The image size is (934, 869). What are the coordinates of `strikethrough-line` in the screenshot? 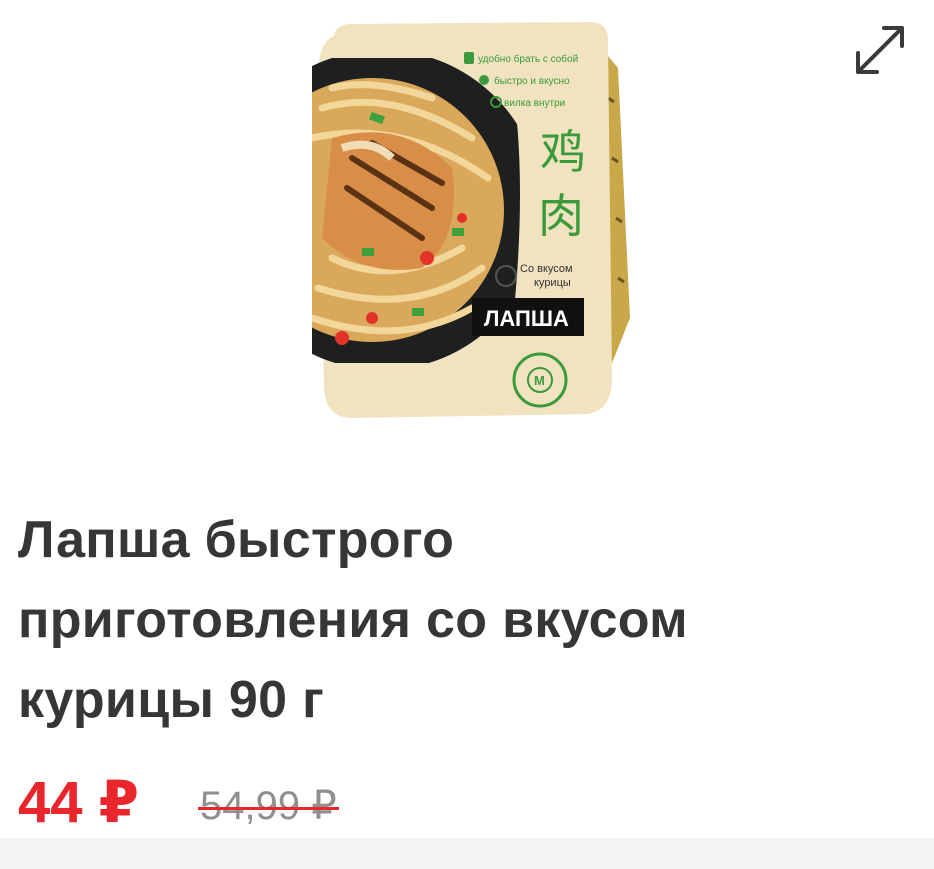 It's located at (268, 808).